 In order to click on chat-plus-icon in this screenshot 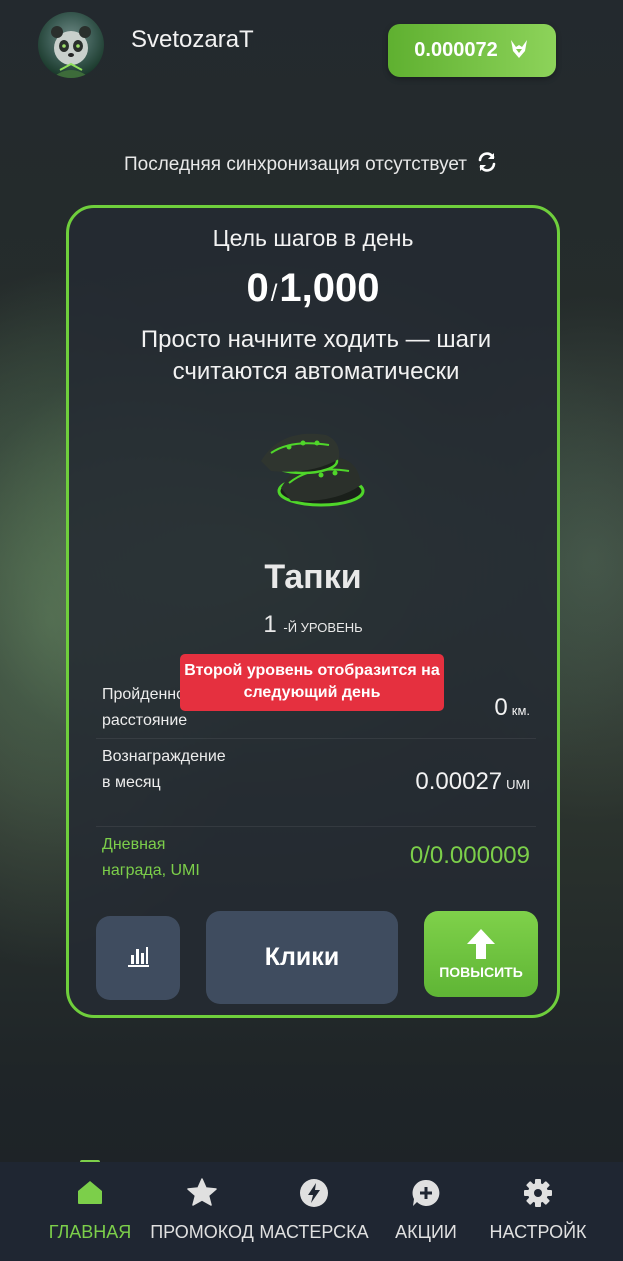, I will do `click(426, 1195)`.